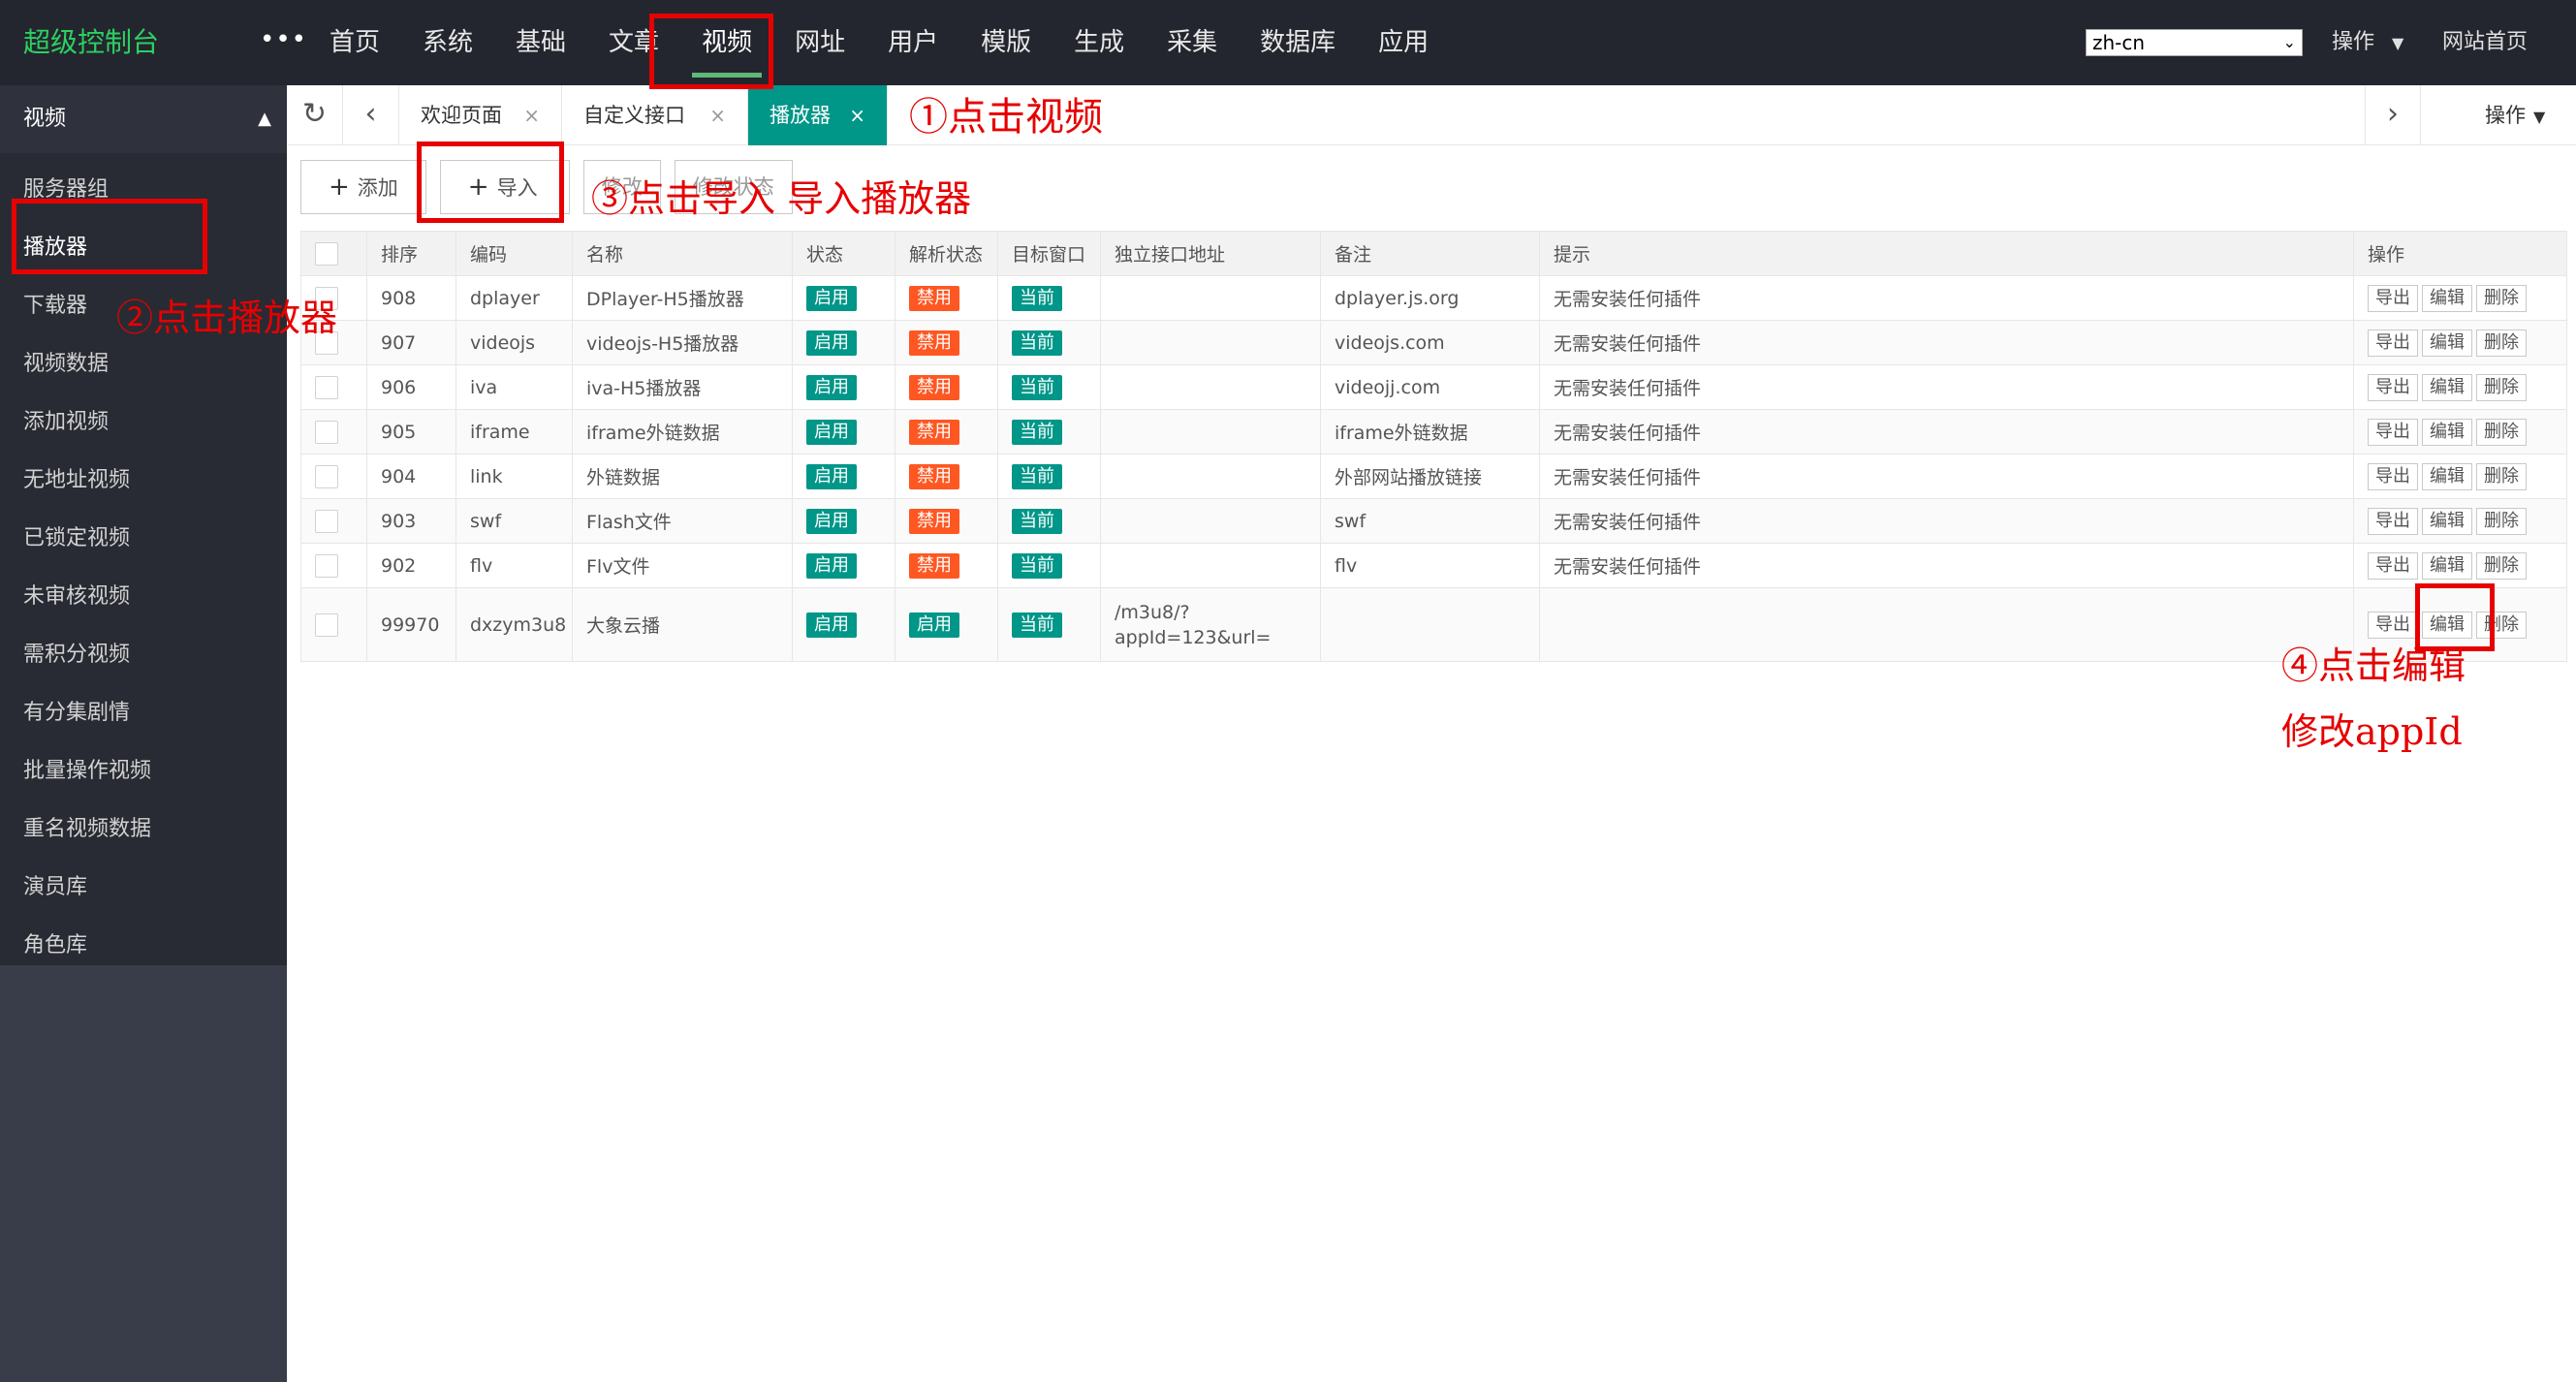 This screenshot has width=2576, height=1382. I want to click on language-select: zh-cn ⌄, so click(2194, 42).